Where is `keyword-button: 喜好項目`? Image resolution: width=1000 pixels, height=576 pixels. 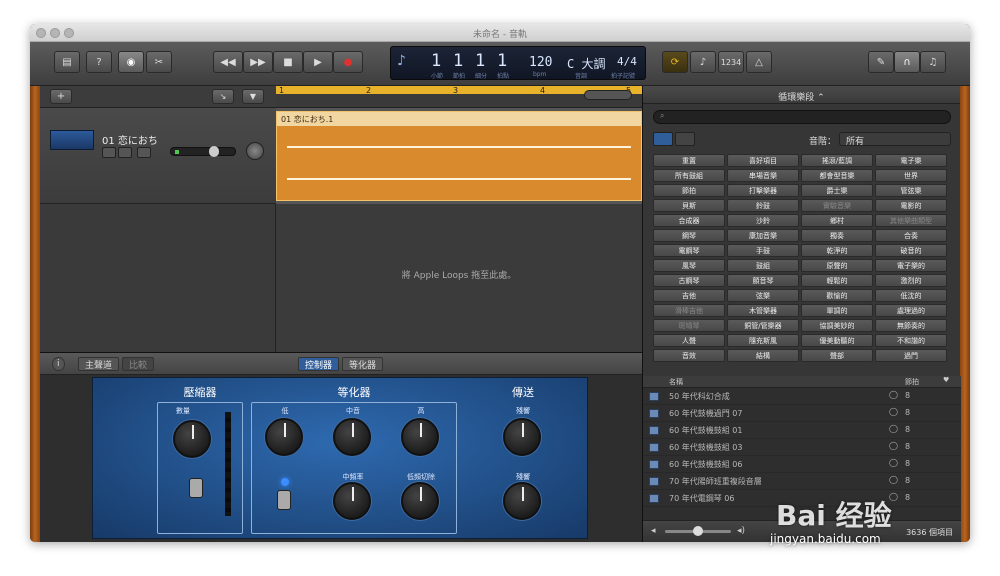
keyword-button: 喜好項目 is located at coordinates (763, 160).